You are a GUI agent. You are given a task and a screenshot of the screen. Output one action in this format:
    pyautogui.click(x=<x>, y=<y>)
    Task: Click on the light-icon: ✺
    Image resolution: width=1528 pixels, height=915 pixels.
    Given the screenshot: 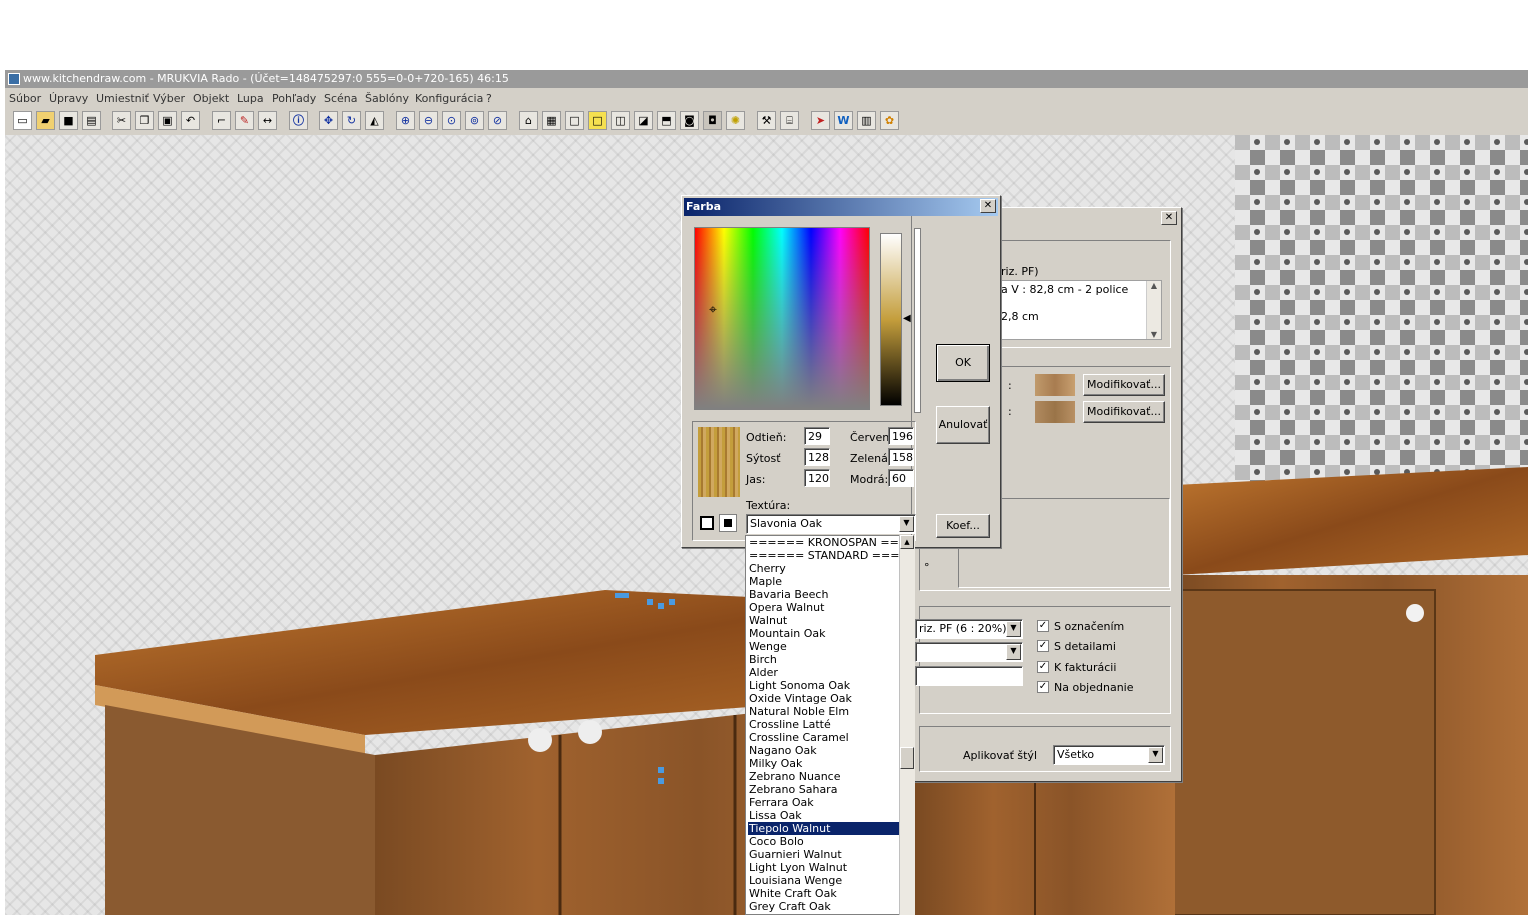 What is the action you would take?
    pyautogui.click(x=735, y=120)
    